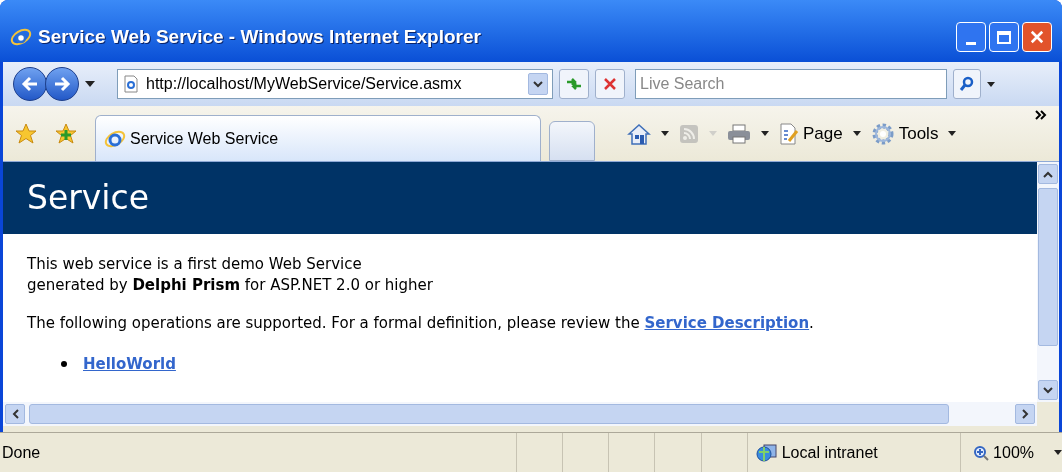  I want to click on page-icon, so click(131, 84).